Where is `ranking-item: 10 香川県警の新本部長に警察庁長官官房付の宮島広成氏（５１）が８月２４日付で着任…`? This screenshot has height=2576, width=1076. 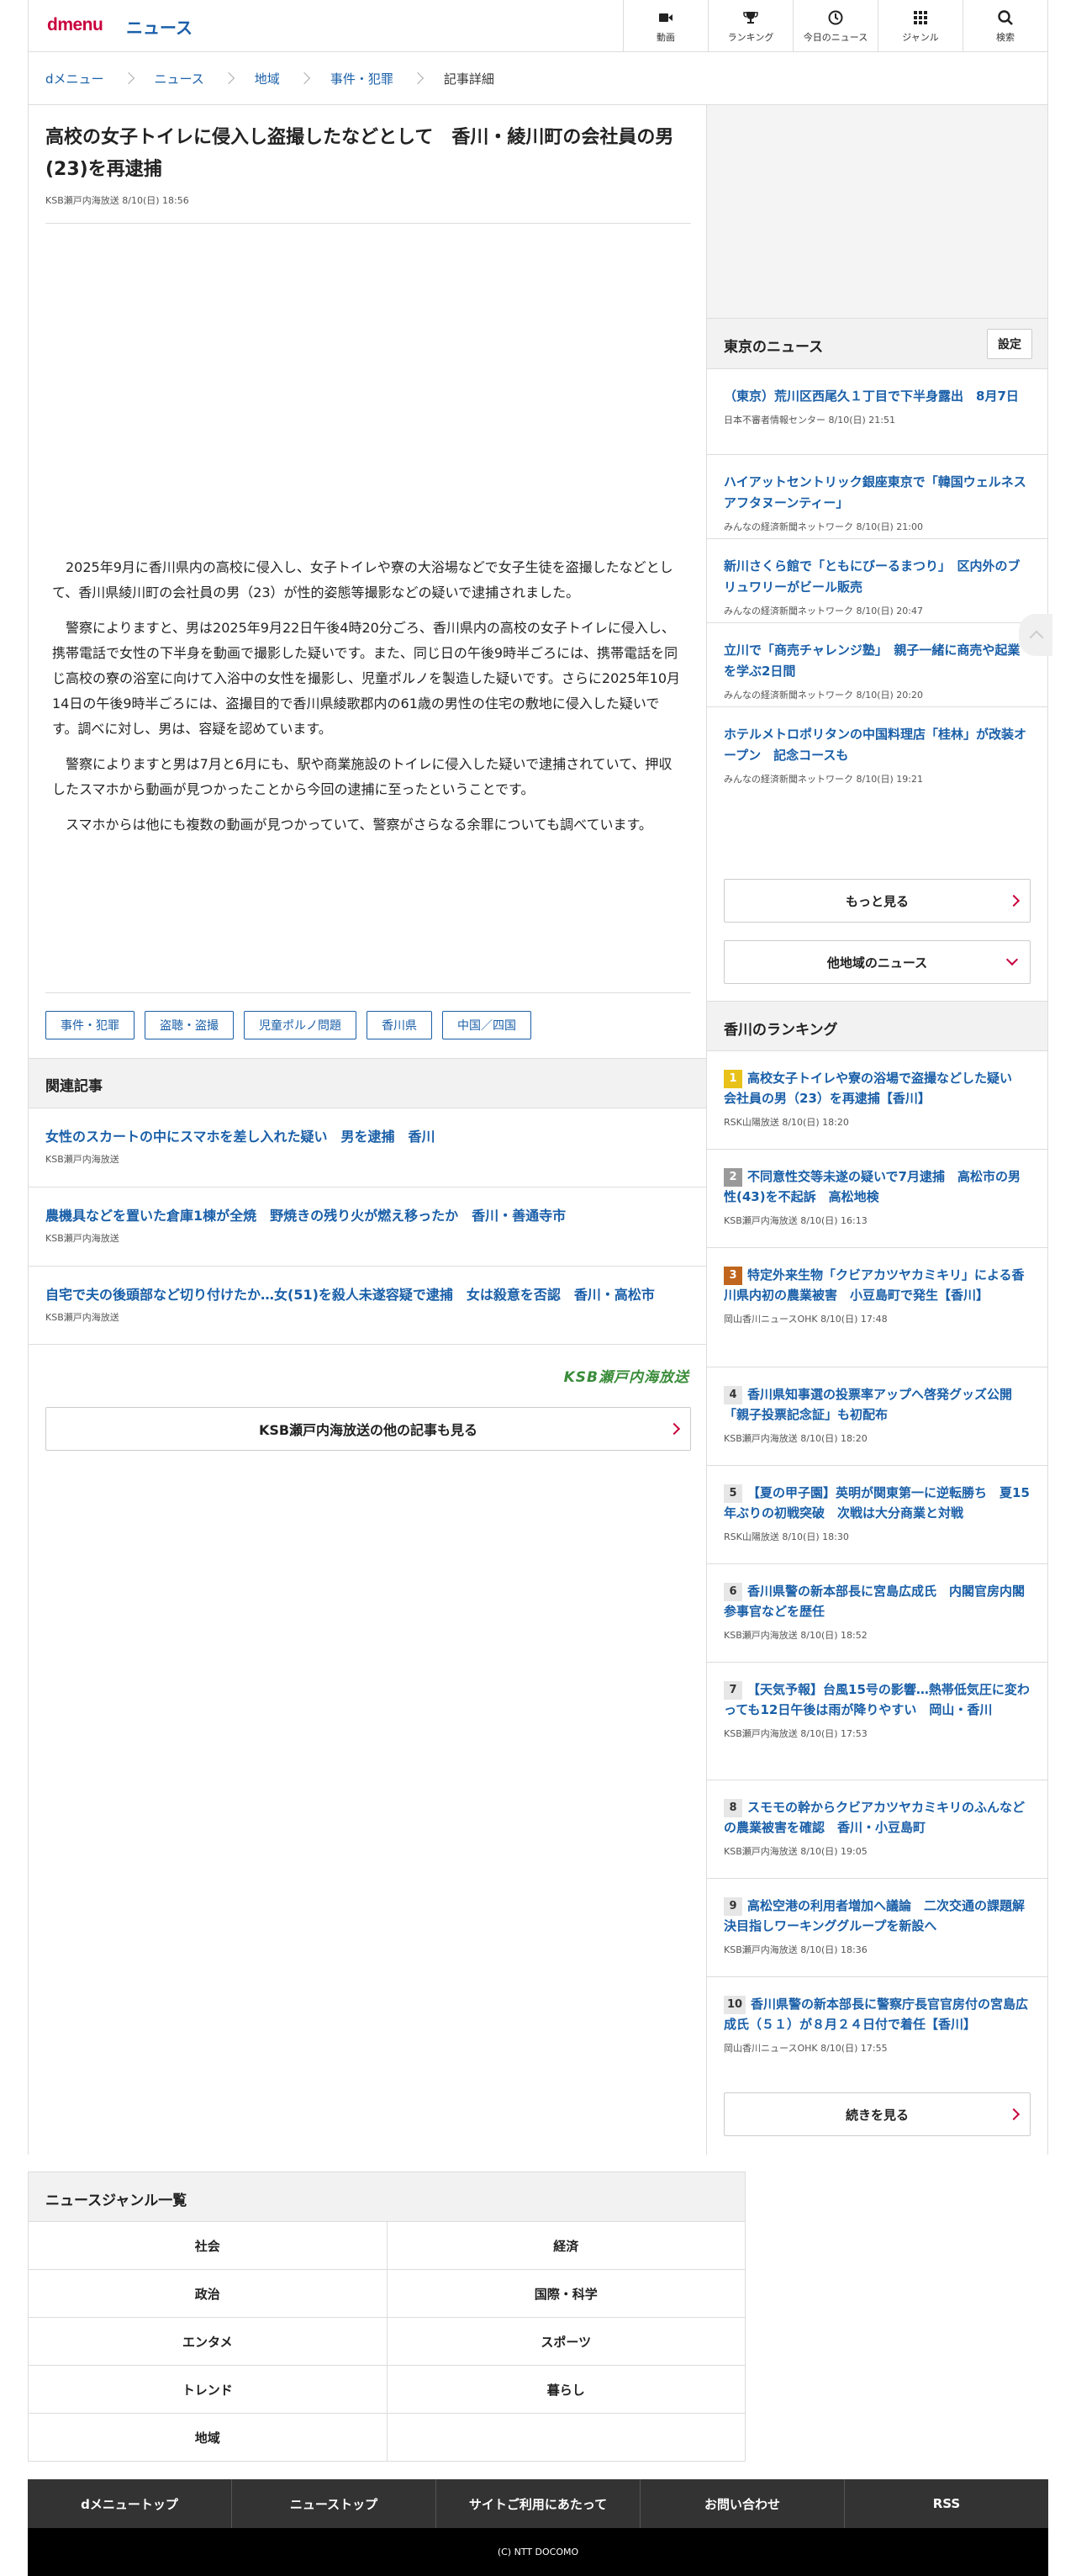 ranking-item: 10 香川県警の新本部長に警察庁長官官房付の宮島広成氏（５１）が８月２４日付で着任… is located at coordinates (877, 2026).